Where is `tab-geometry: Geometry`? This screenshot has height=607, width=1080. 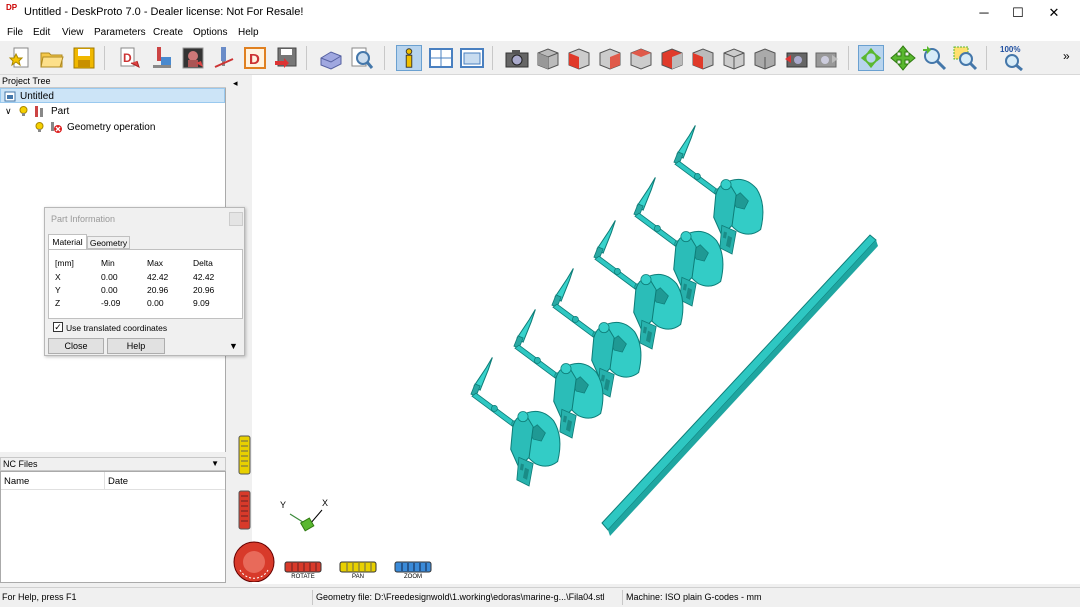
tab-geometry: Geometry is located at coordinates (108, 242).